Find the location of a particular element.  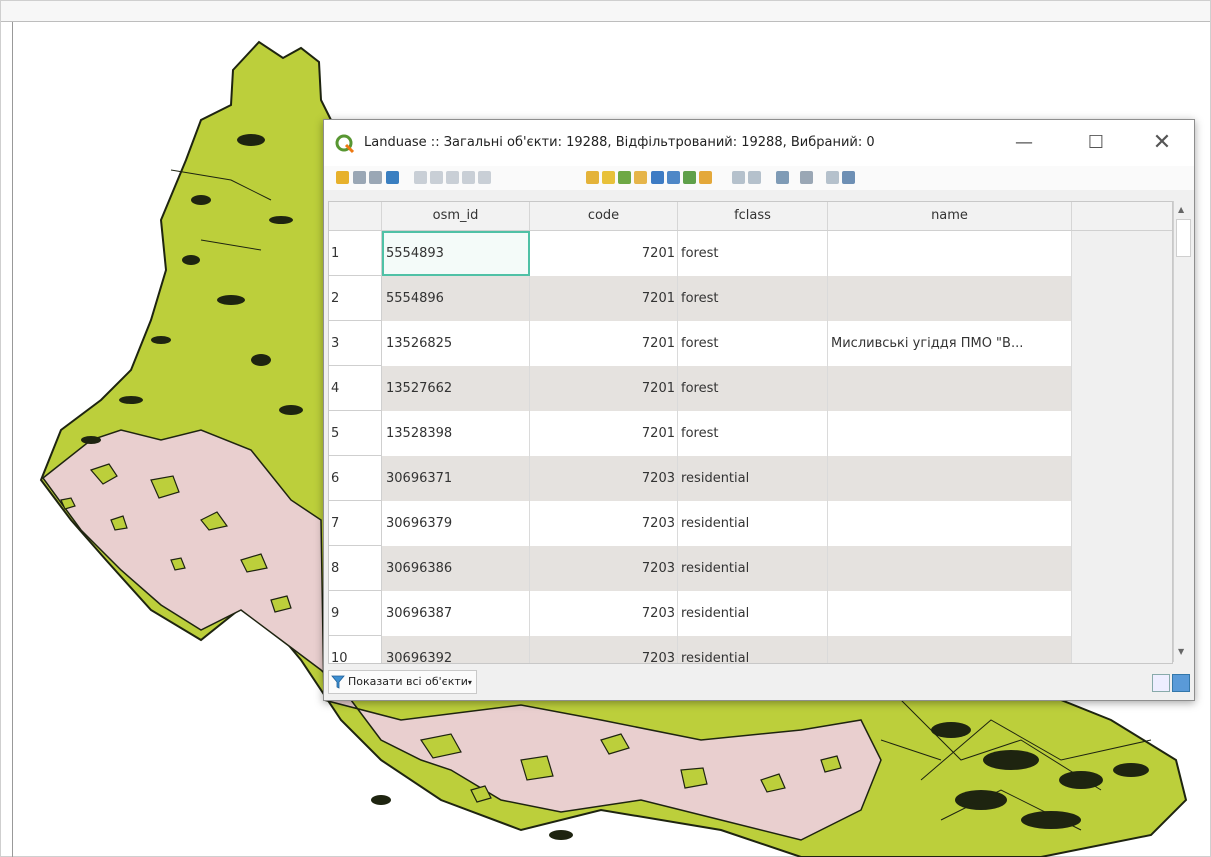

cell-osm-id: 30696386 is located at coordinates (456, 568).